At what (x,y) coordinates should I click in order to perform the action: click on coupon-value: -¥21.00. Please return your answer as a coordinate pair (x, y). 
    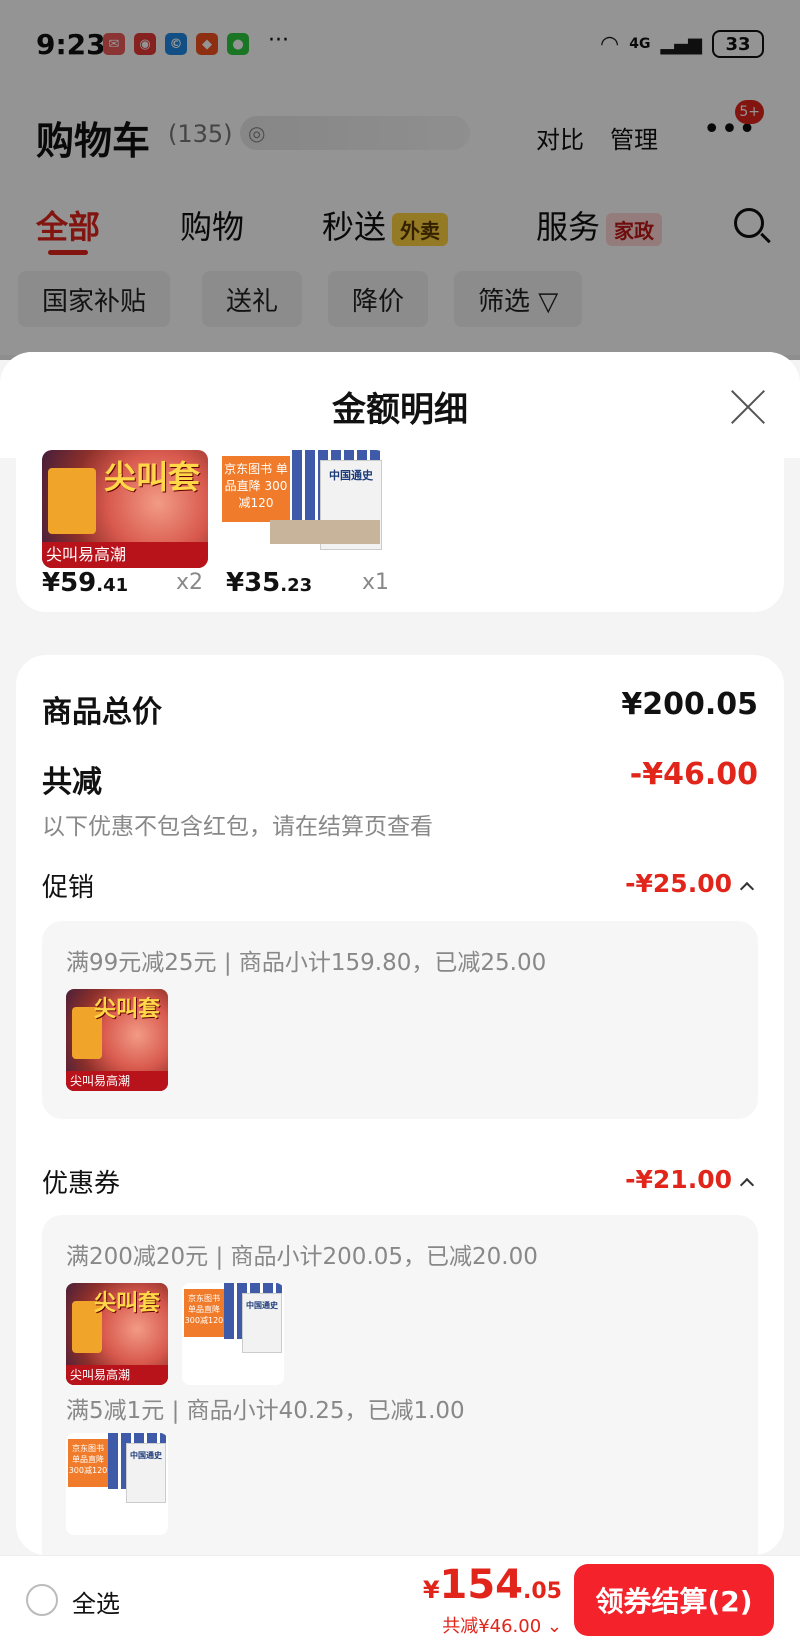
    Looking at the image, I should click on (690, 1179).